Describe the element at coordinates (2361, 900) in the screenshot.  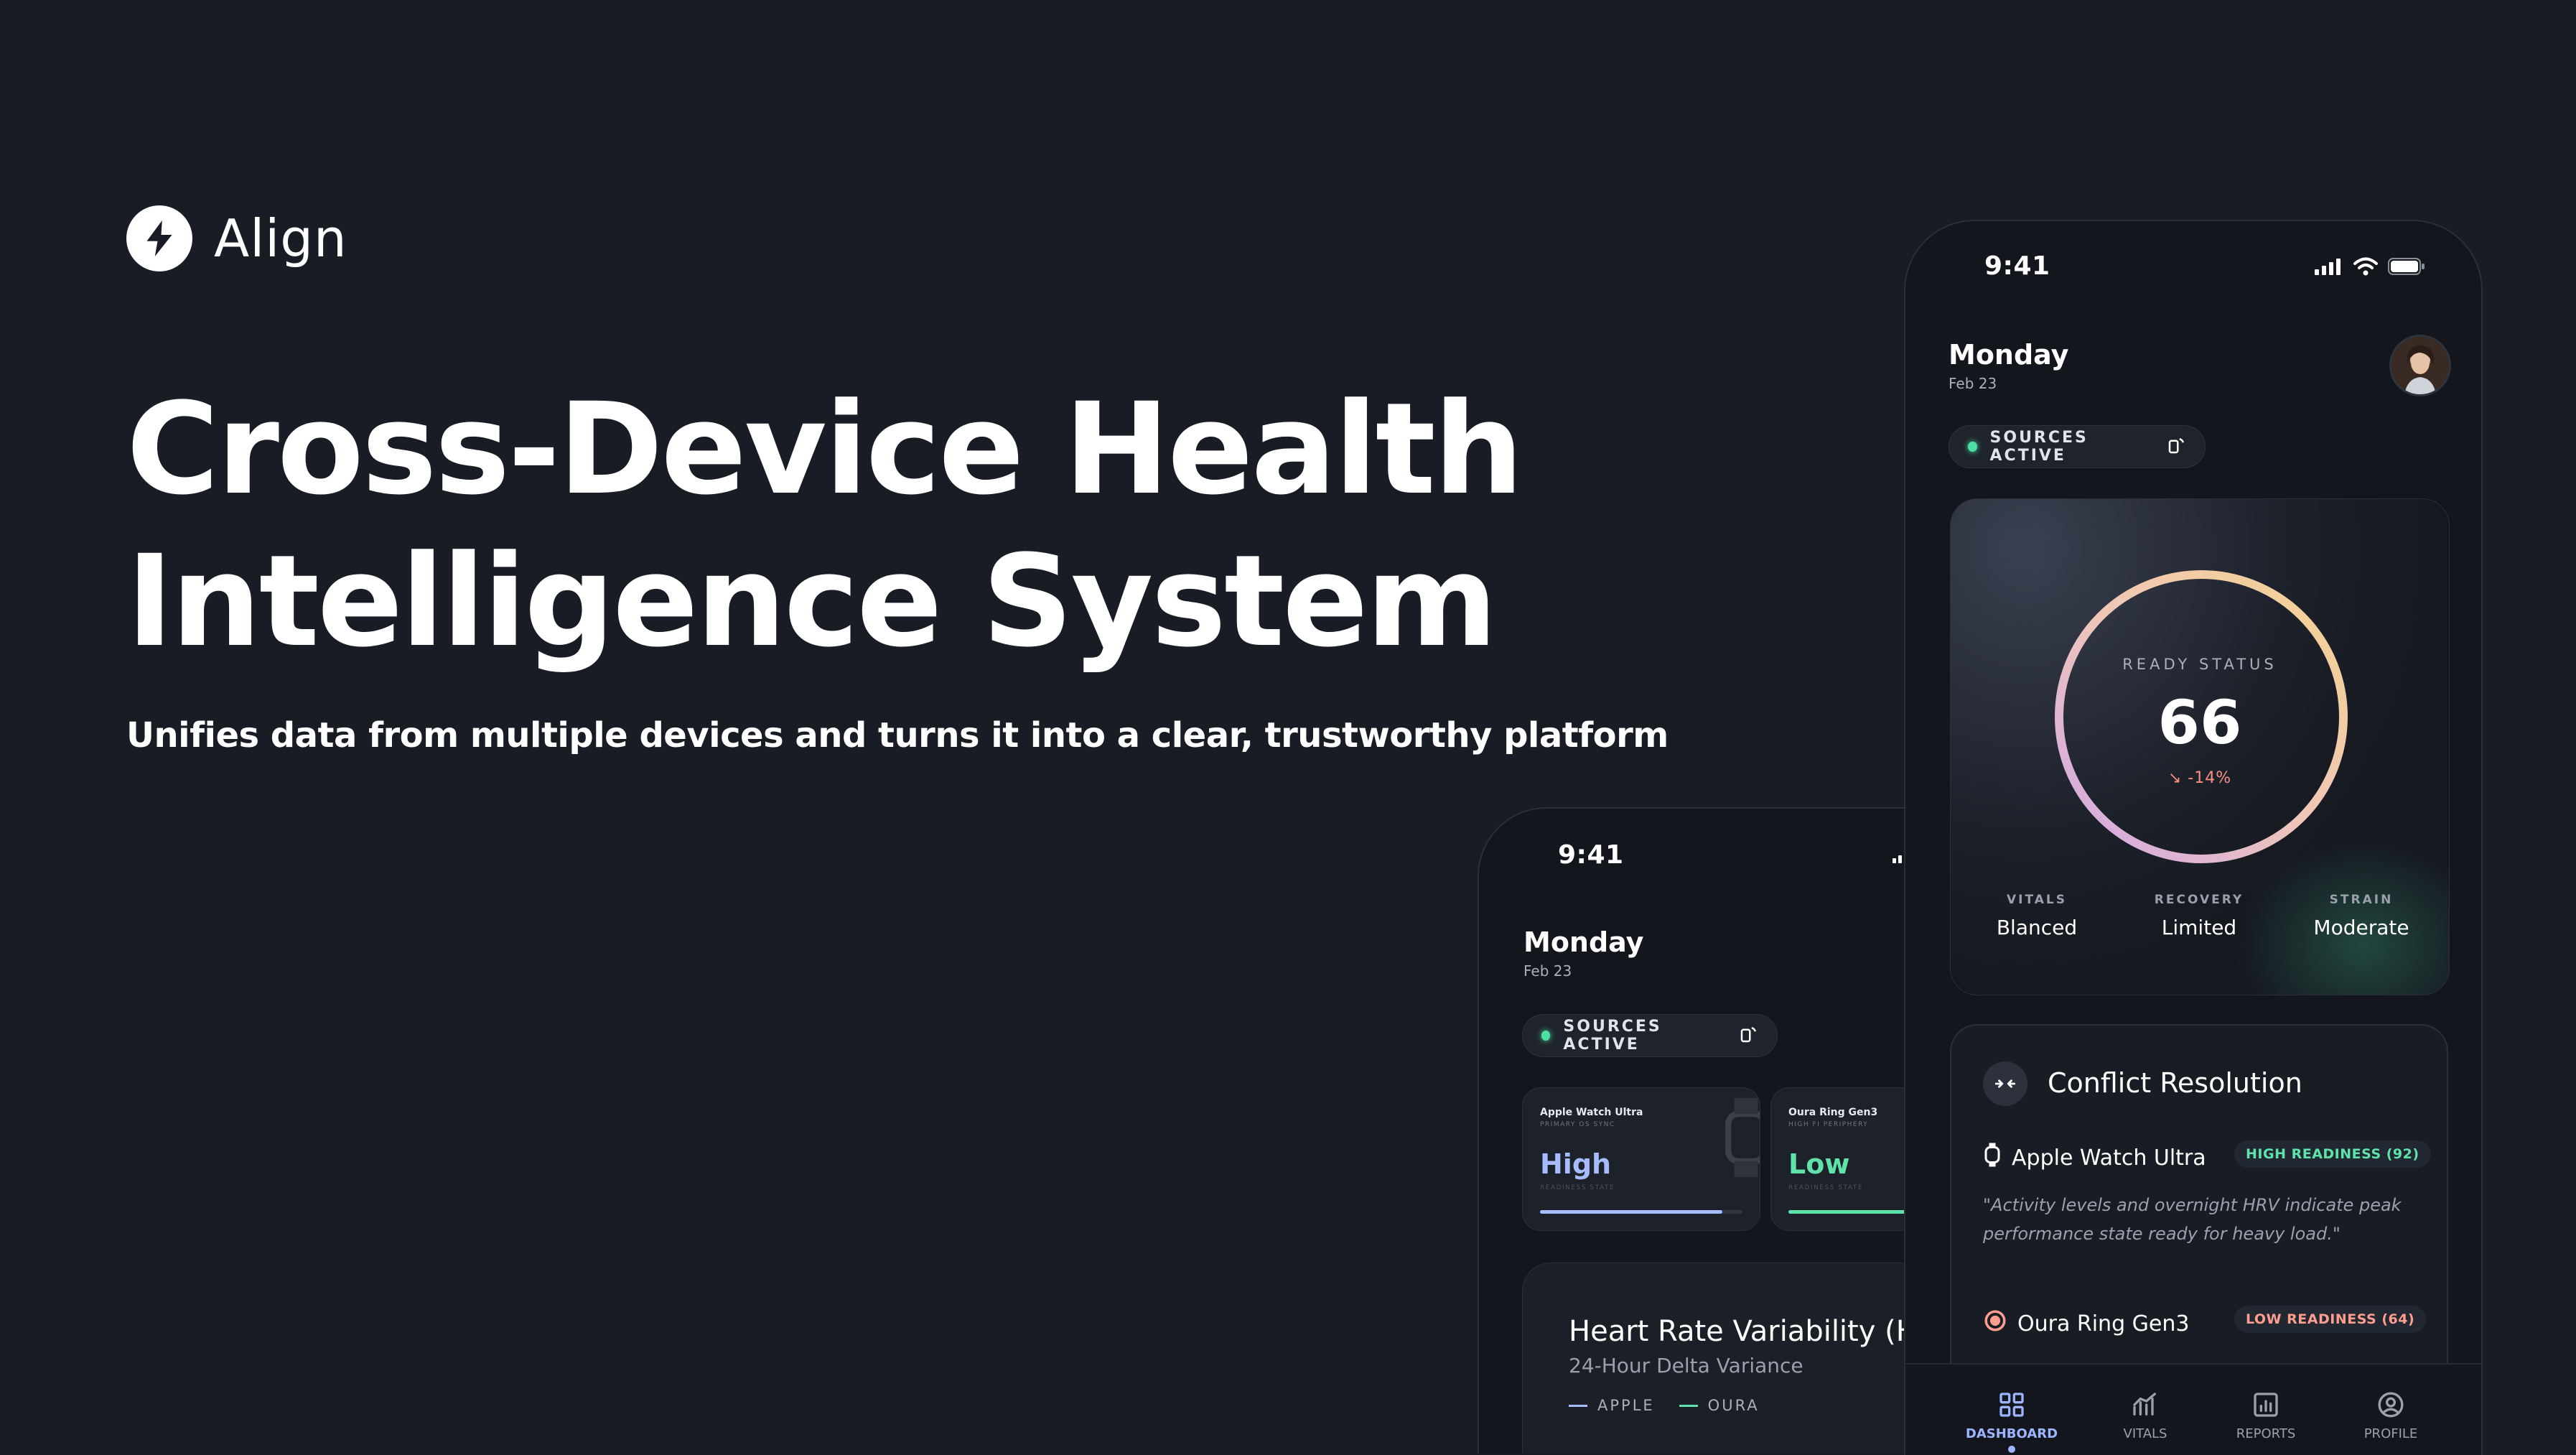
I see `metric-label: STRAIN` at that location.